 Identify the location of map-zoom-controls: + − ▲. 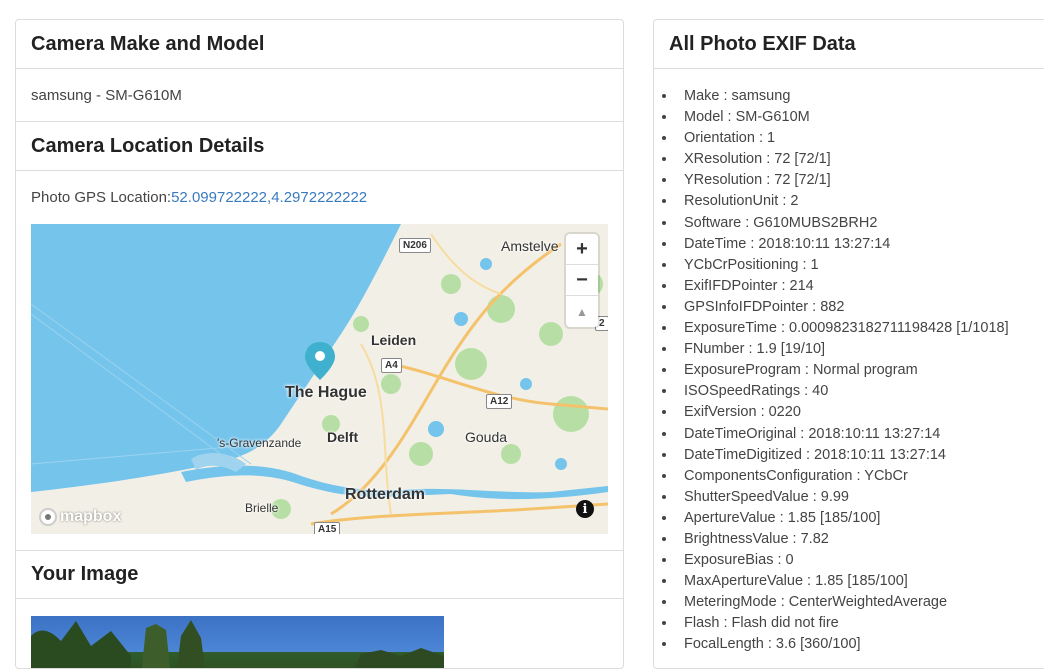
(582, 280).